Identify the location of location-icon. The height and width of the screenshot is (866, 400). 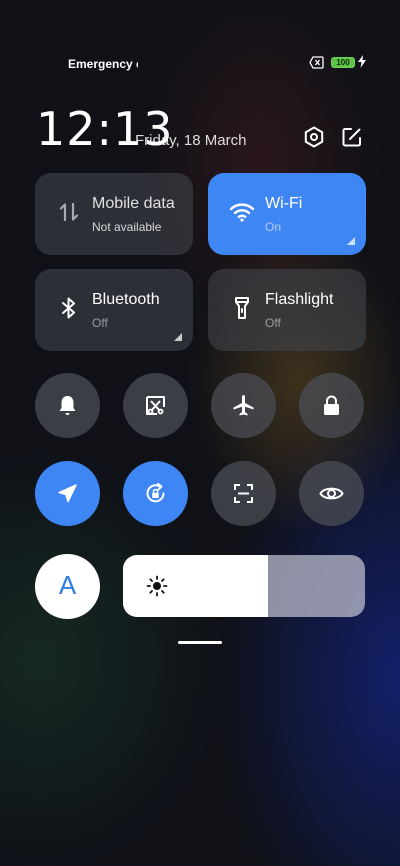
(67, 493).